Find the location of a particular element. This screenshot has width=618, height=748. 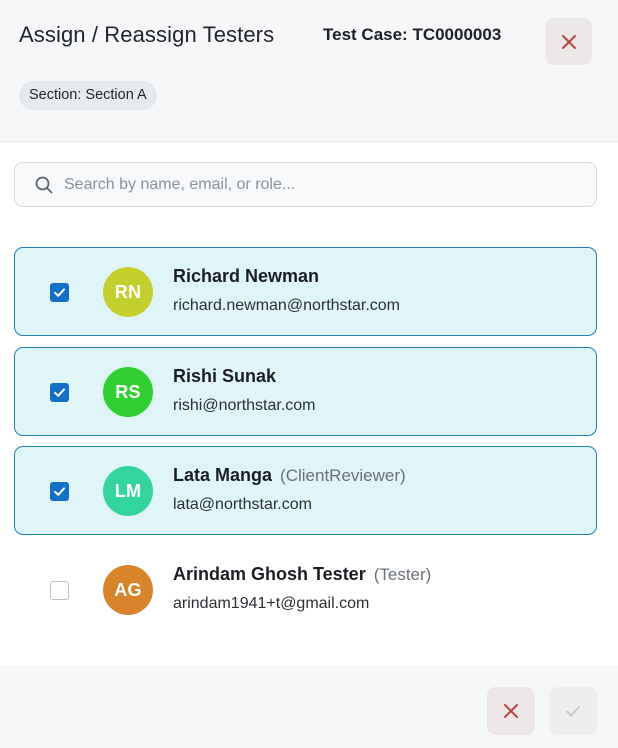

close-button is located at coordinates (568, 41).